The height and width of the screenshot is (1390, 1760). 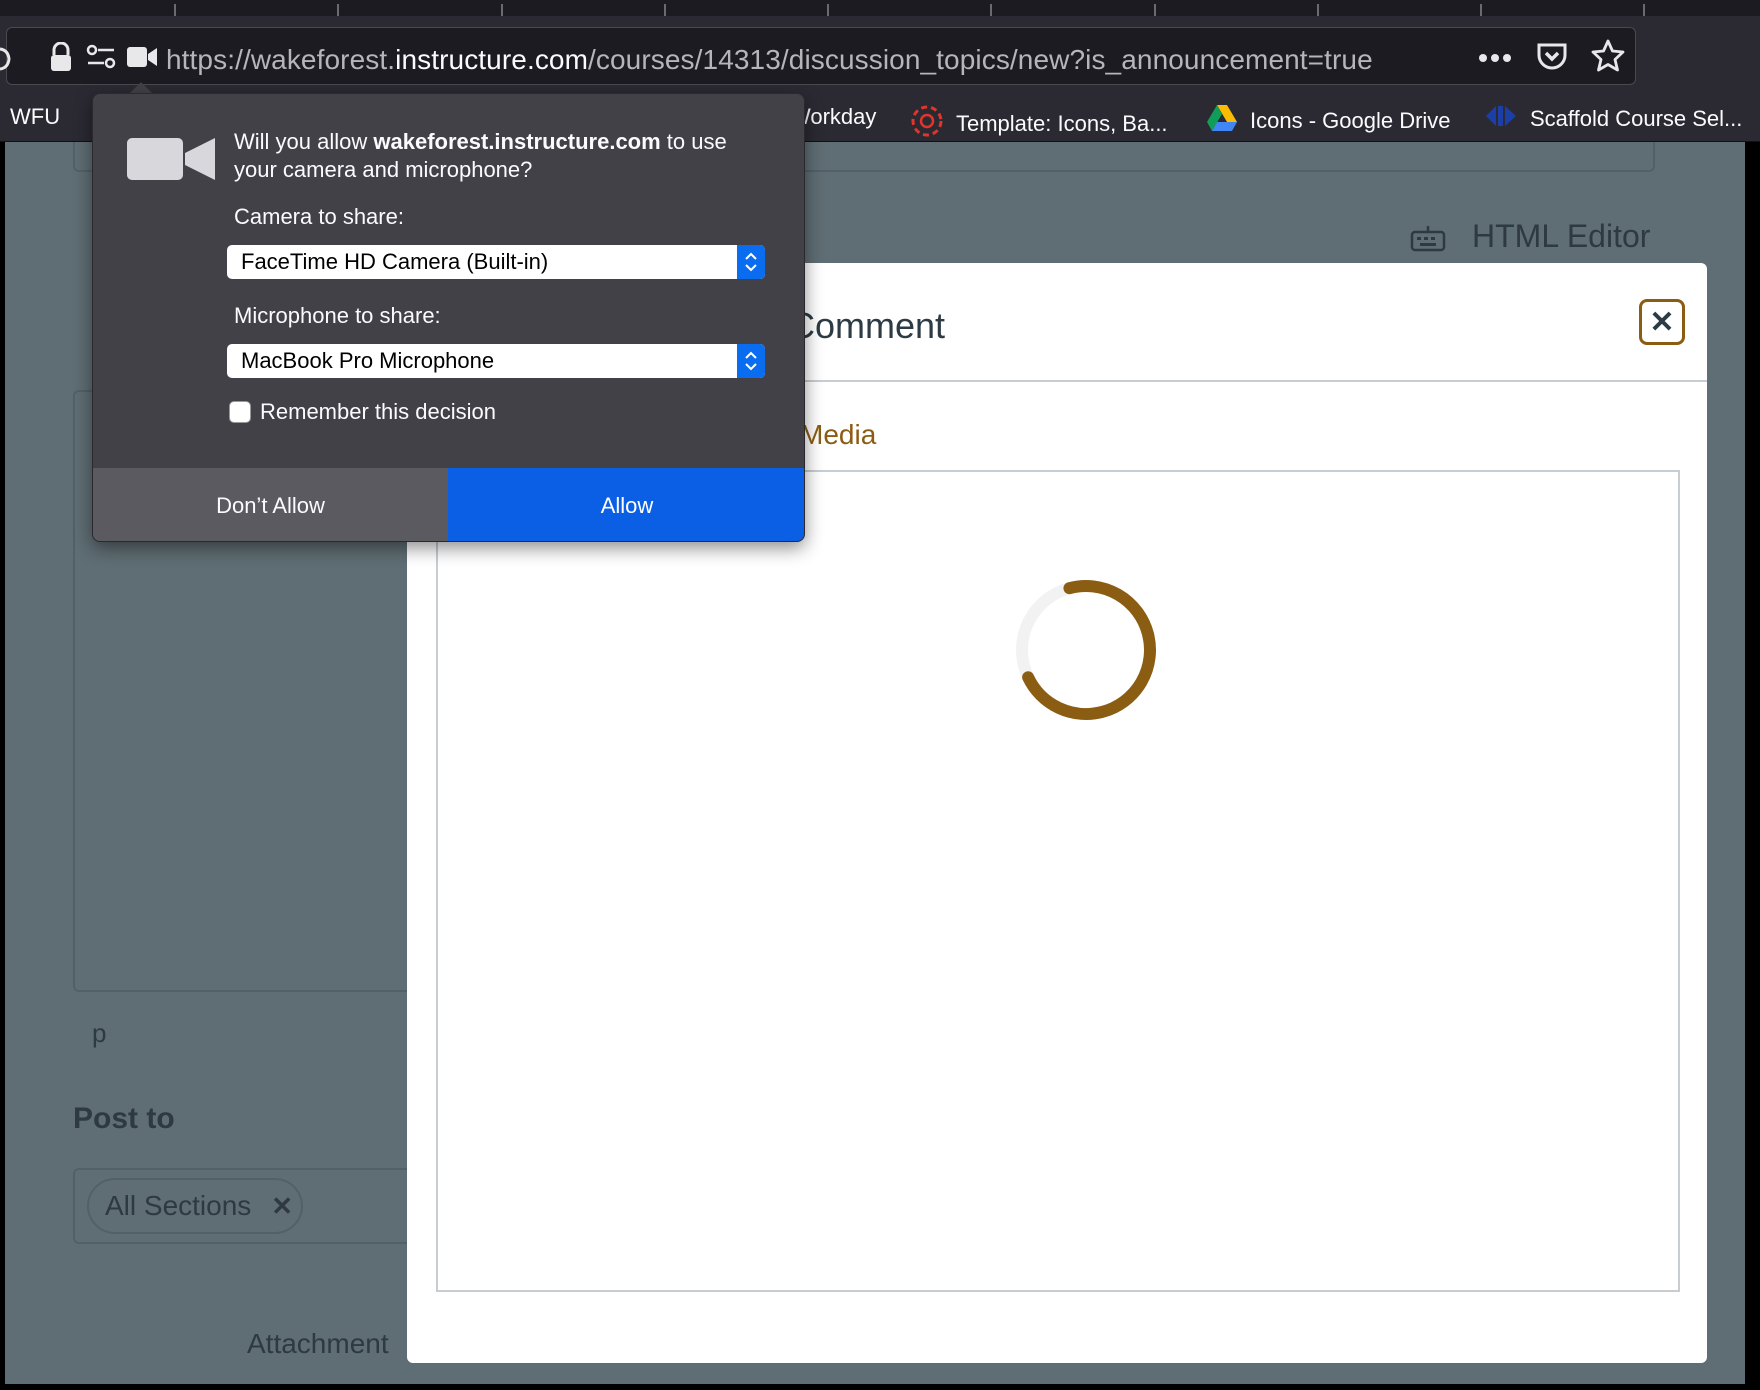 I want to click on camera-label: Camera to share:, so click(x=319, y=216).